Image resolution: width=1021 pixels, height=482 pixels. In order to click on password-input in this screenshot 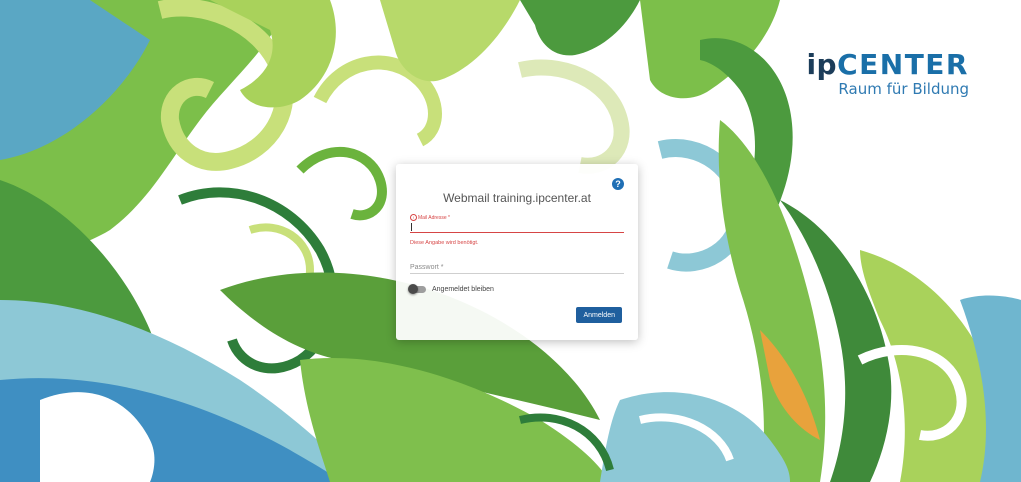, I will do `click(517, 268)`.